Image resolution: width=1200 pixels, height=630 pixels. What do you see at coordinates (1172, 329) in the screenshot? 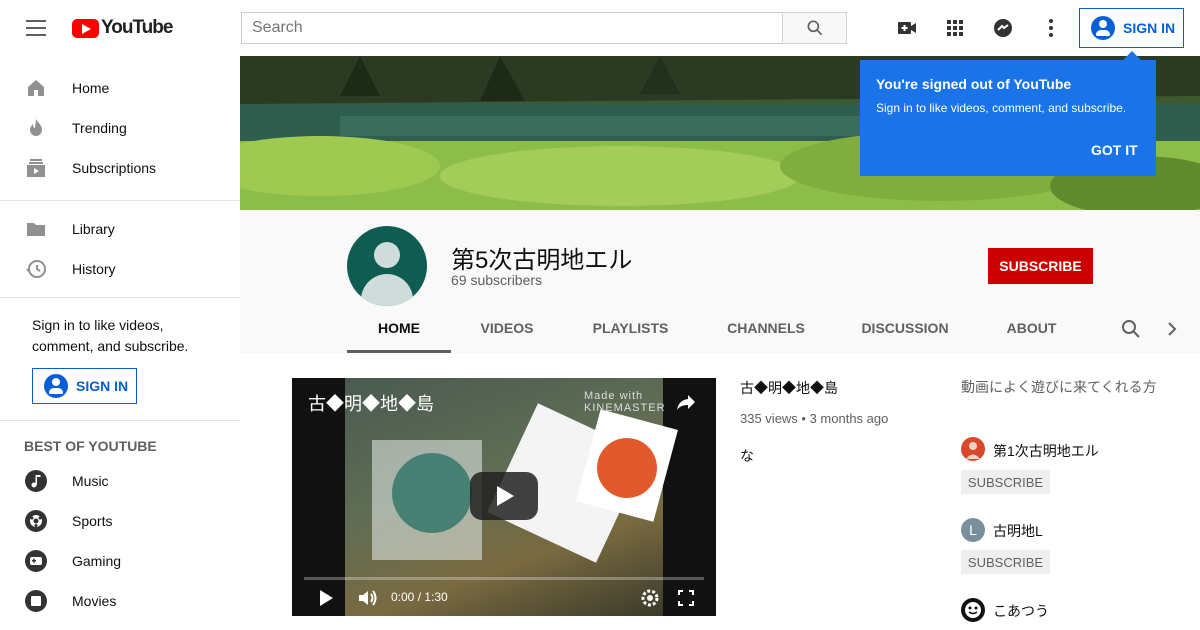
I see `chevron-right-icon` at bounding box center [1172, 329].